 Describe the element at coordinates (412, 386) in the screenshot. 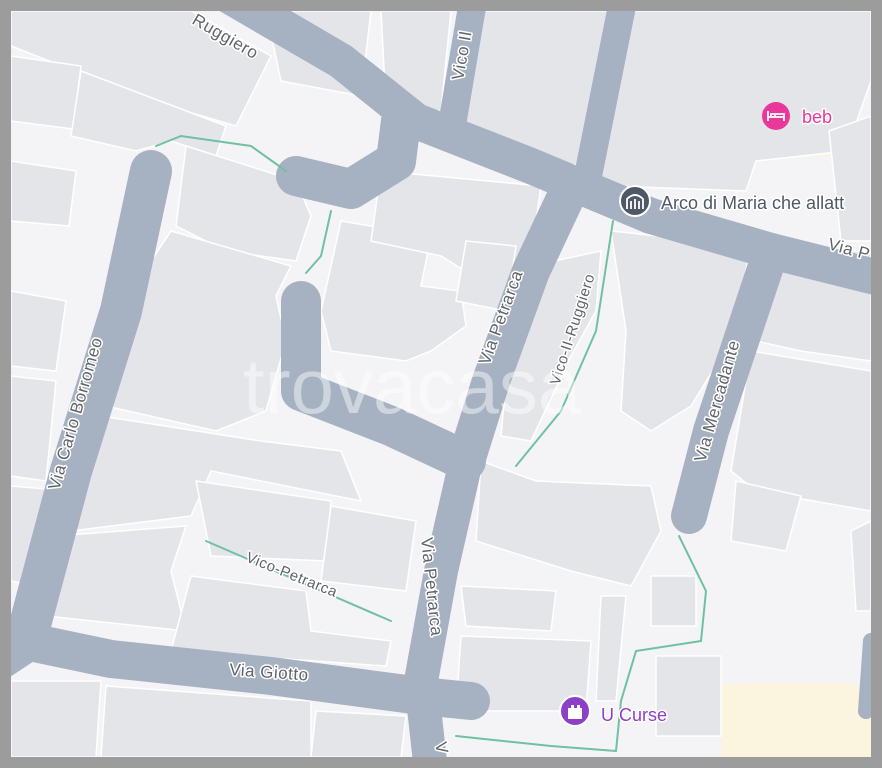

I see `watermark-logo: trovacasa` at that location.